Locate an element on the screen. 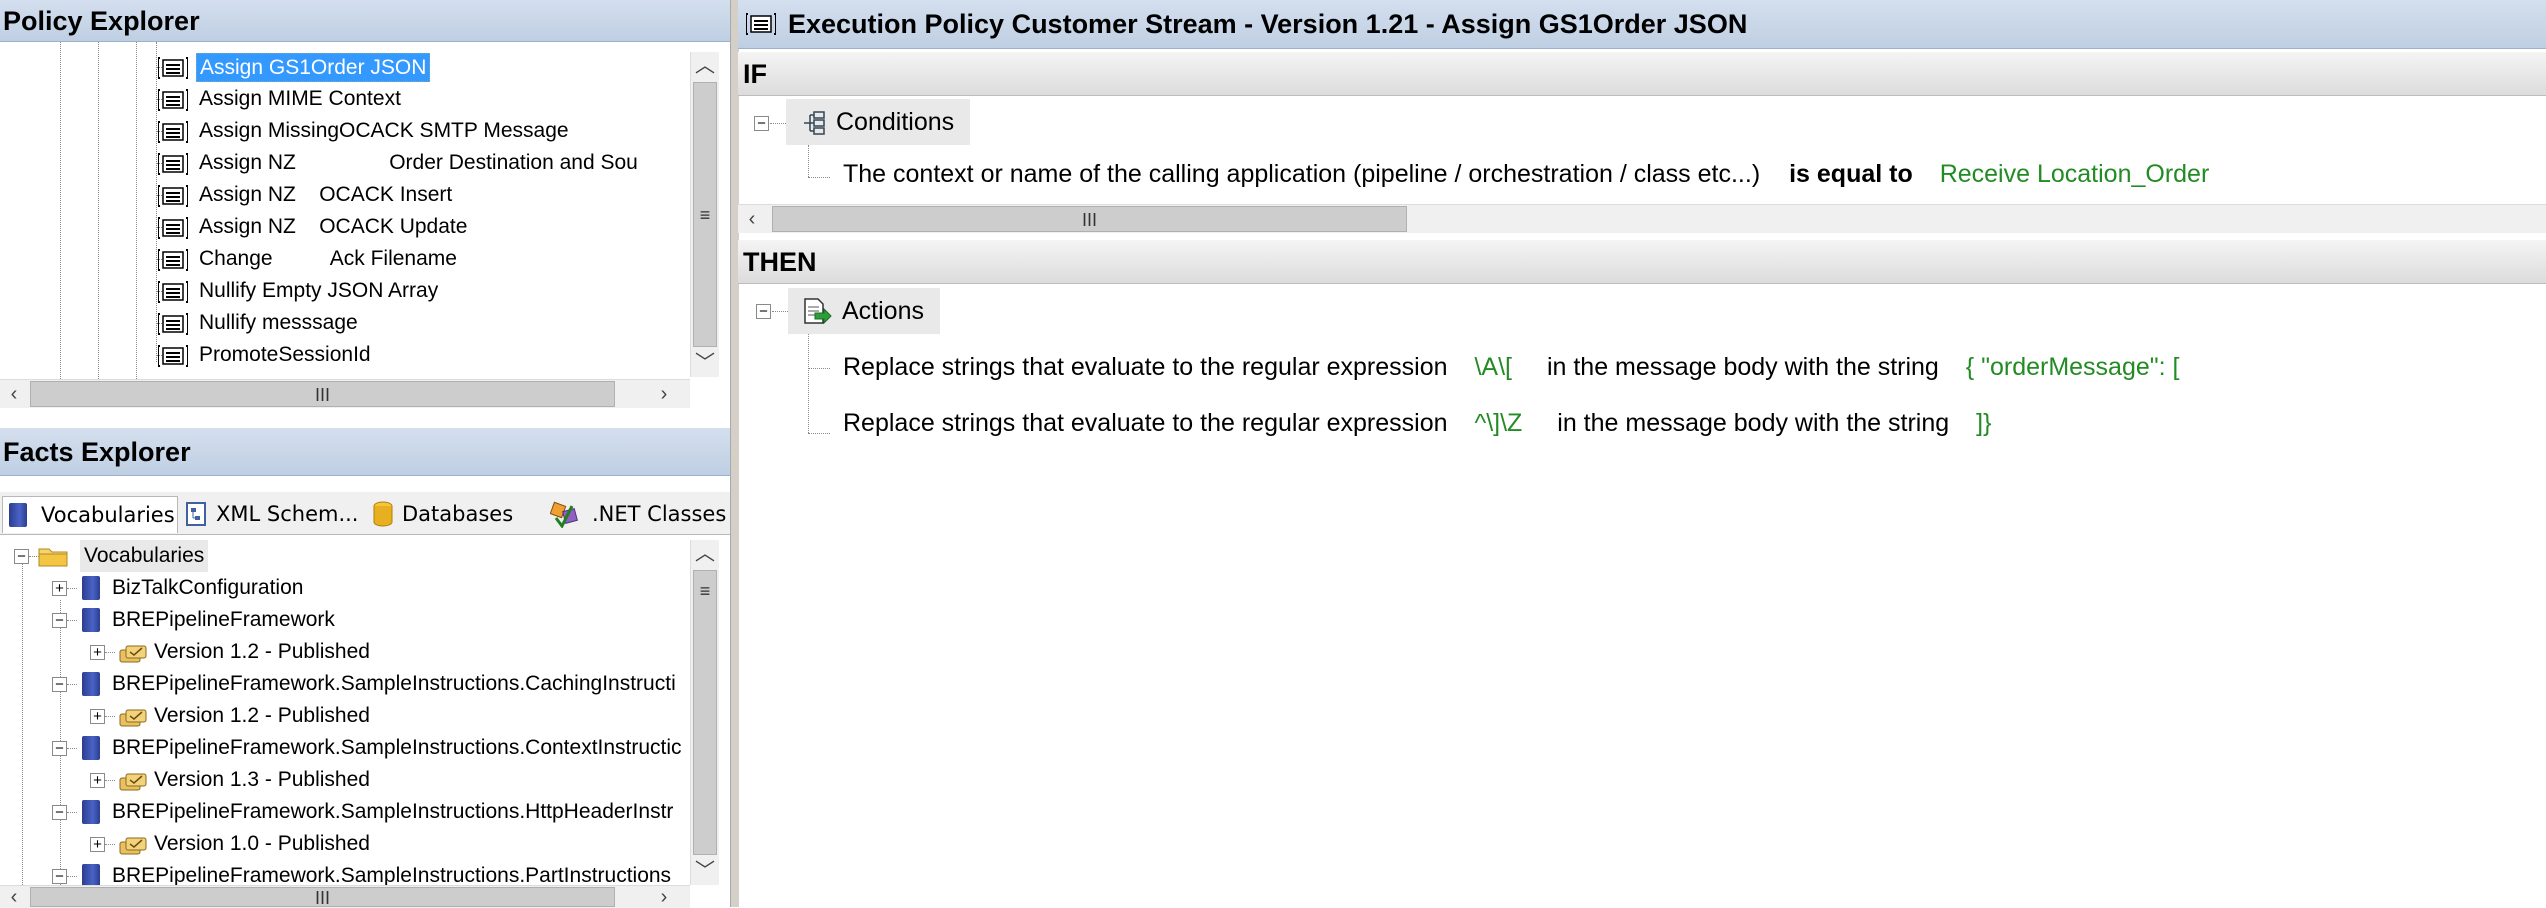  vocabulary-item: + BizTalkConfiguration is located at coordinates (345, 588).